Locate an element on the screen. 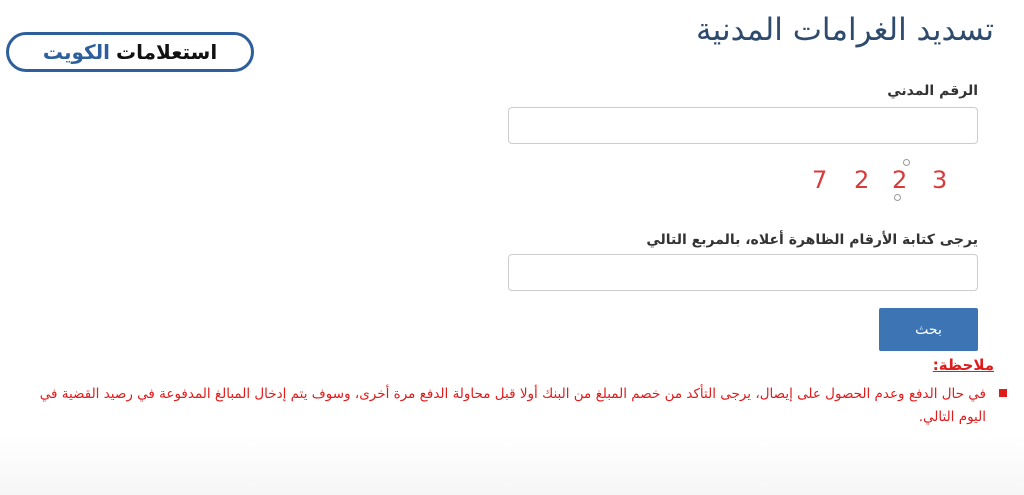 The image size is (1024, 495). note-heading: ملاحظة: is located at coordinates (963, 365).